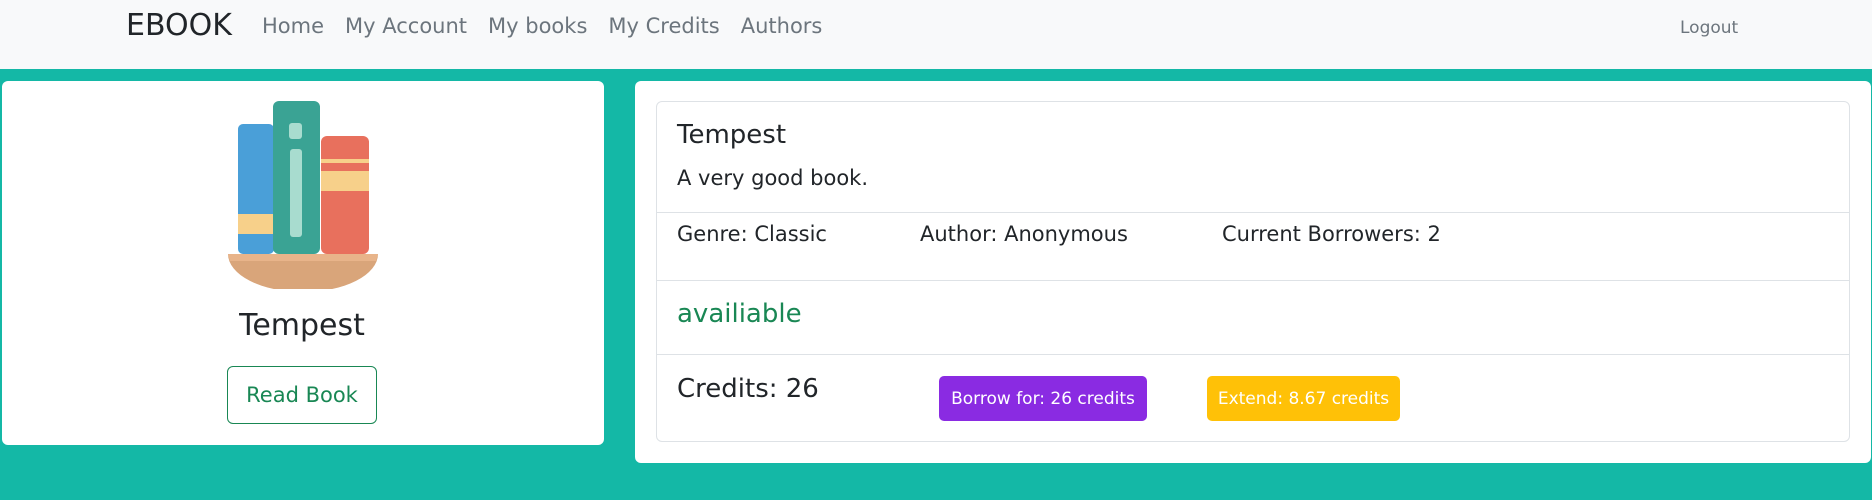  Describe the element at coordinates (302, 325) in the screenshot. I see `book-cover-title: Tempest` at that location.